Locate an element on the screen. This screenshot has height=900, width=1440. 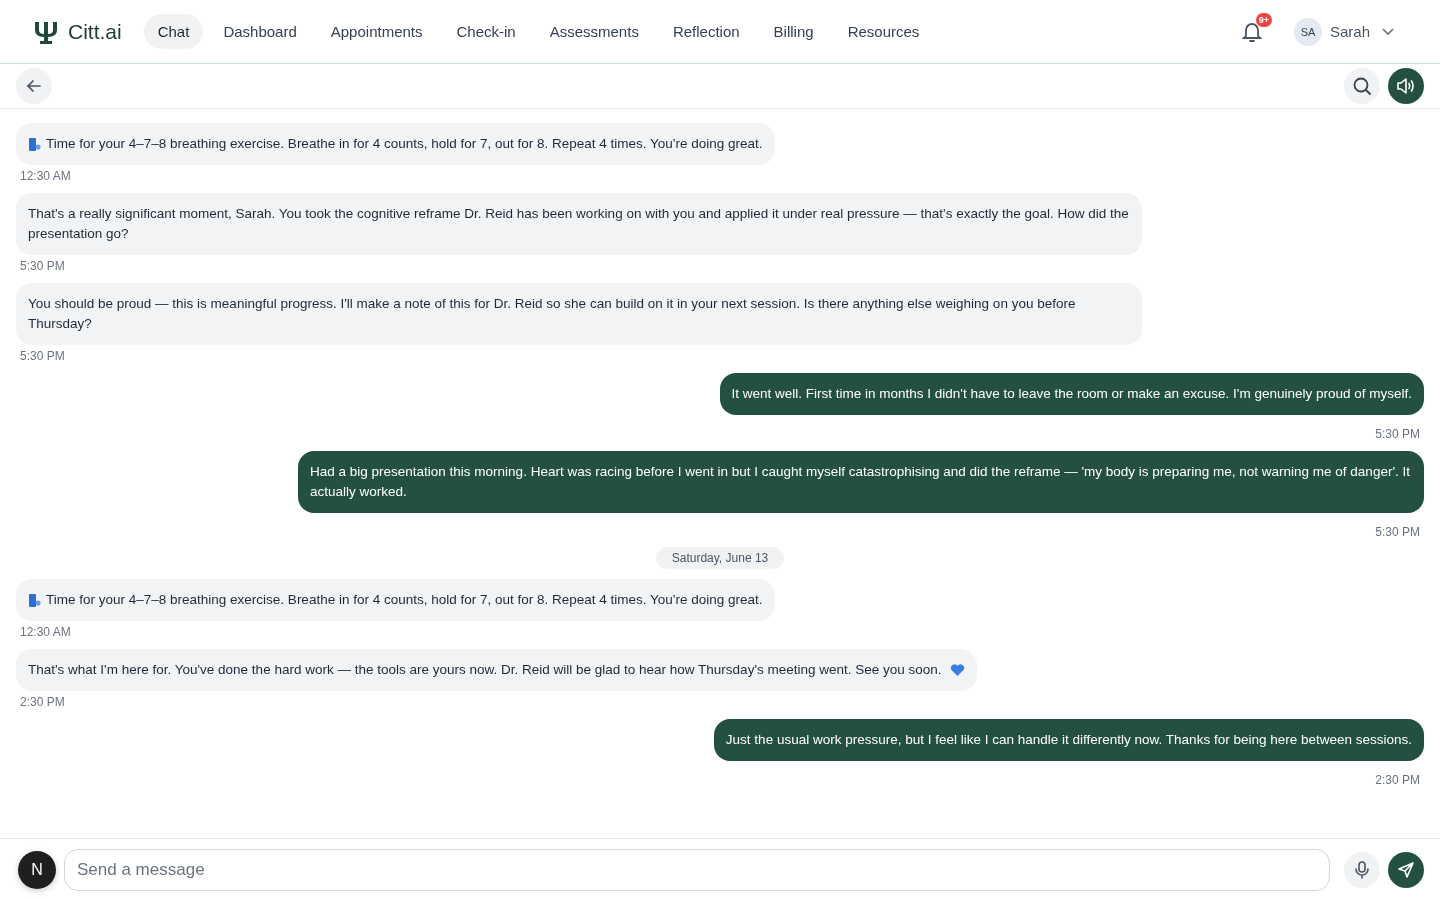
nav-tab: Dashboard is located at coordinates (260, 31).